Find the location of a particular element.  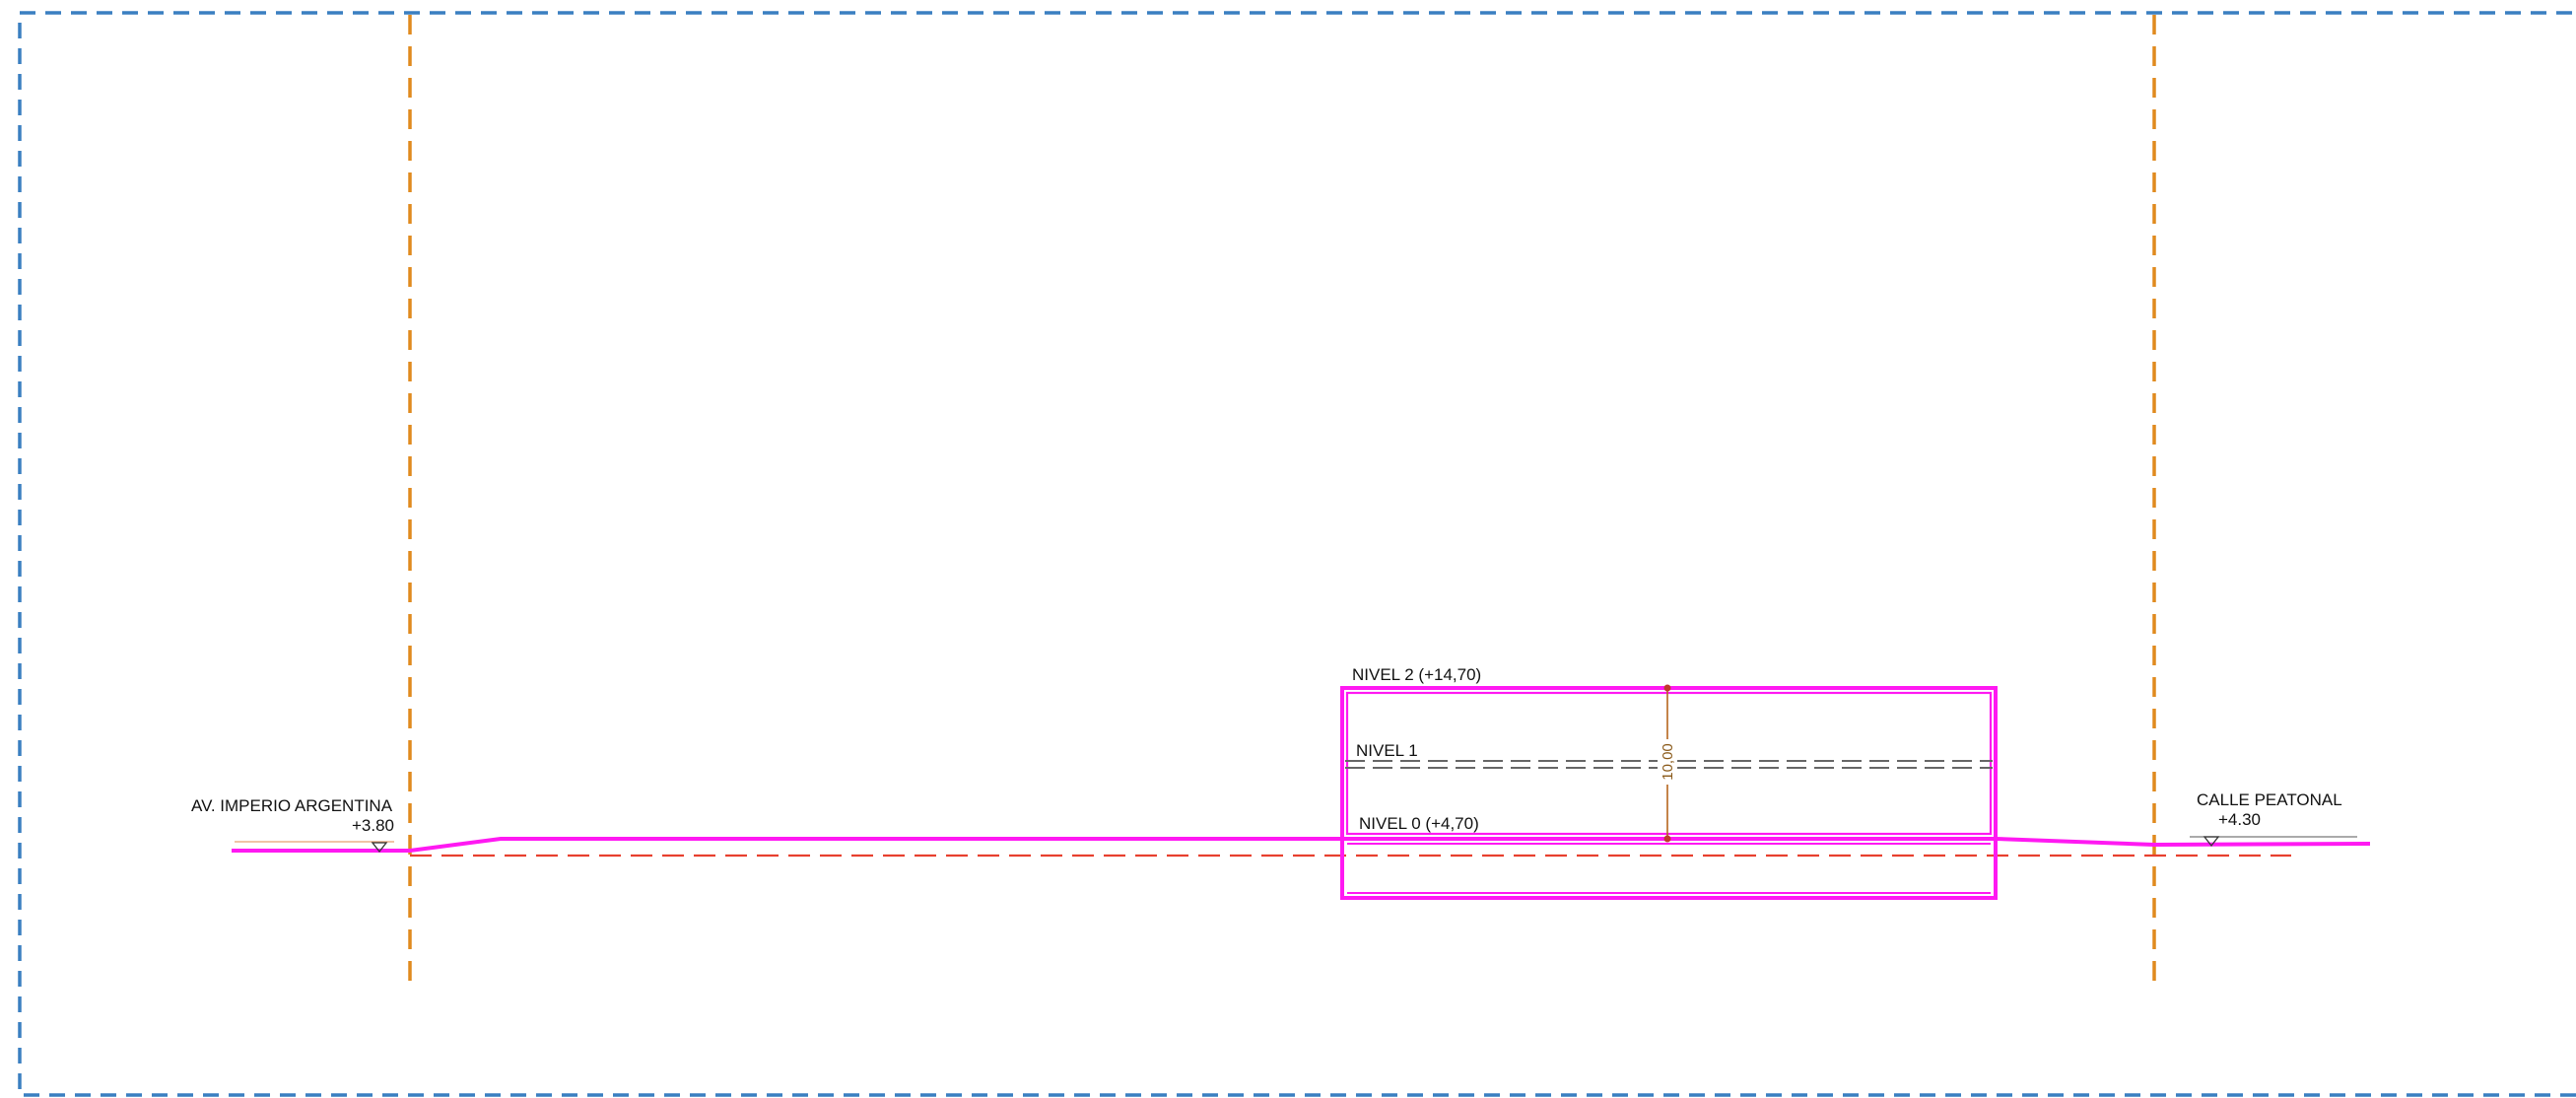

level-1-label: NIVEL 1 is located at coordinates (1387, 751).